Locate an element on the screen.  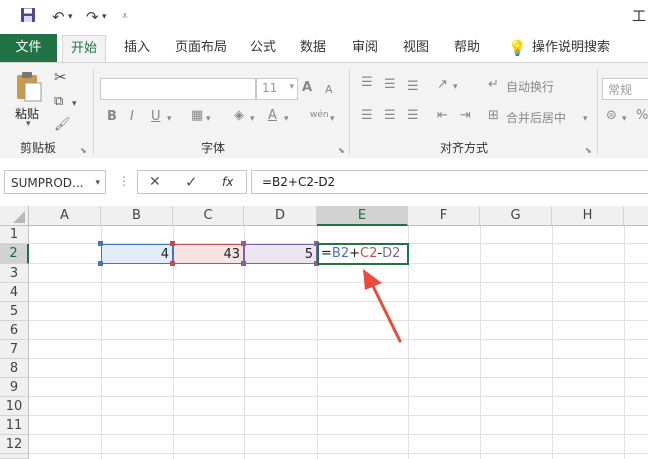
fill-color-dropdown-icon: ▾ is located at coordinates (252, 119).